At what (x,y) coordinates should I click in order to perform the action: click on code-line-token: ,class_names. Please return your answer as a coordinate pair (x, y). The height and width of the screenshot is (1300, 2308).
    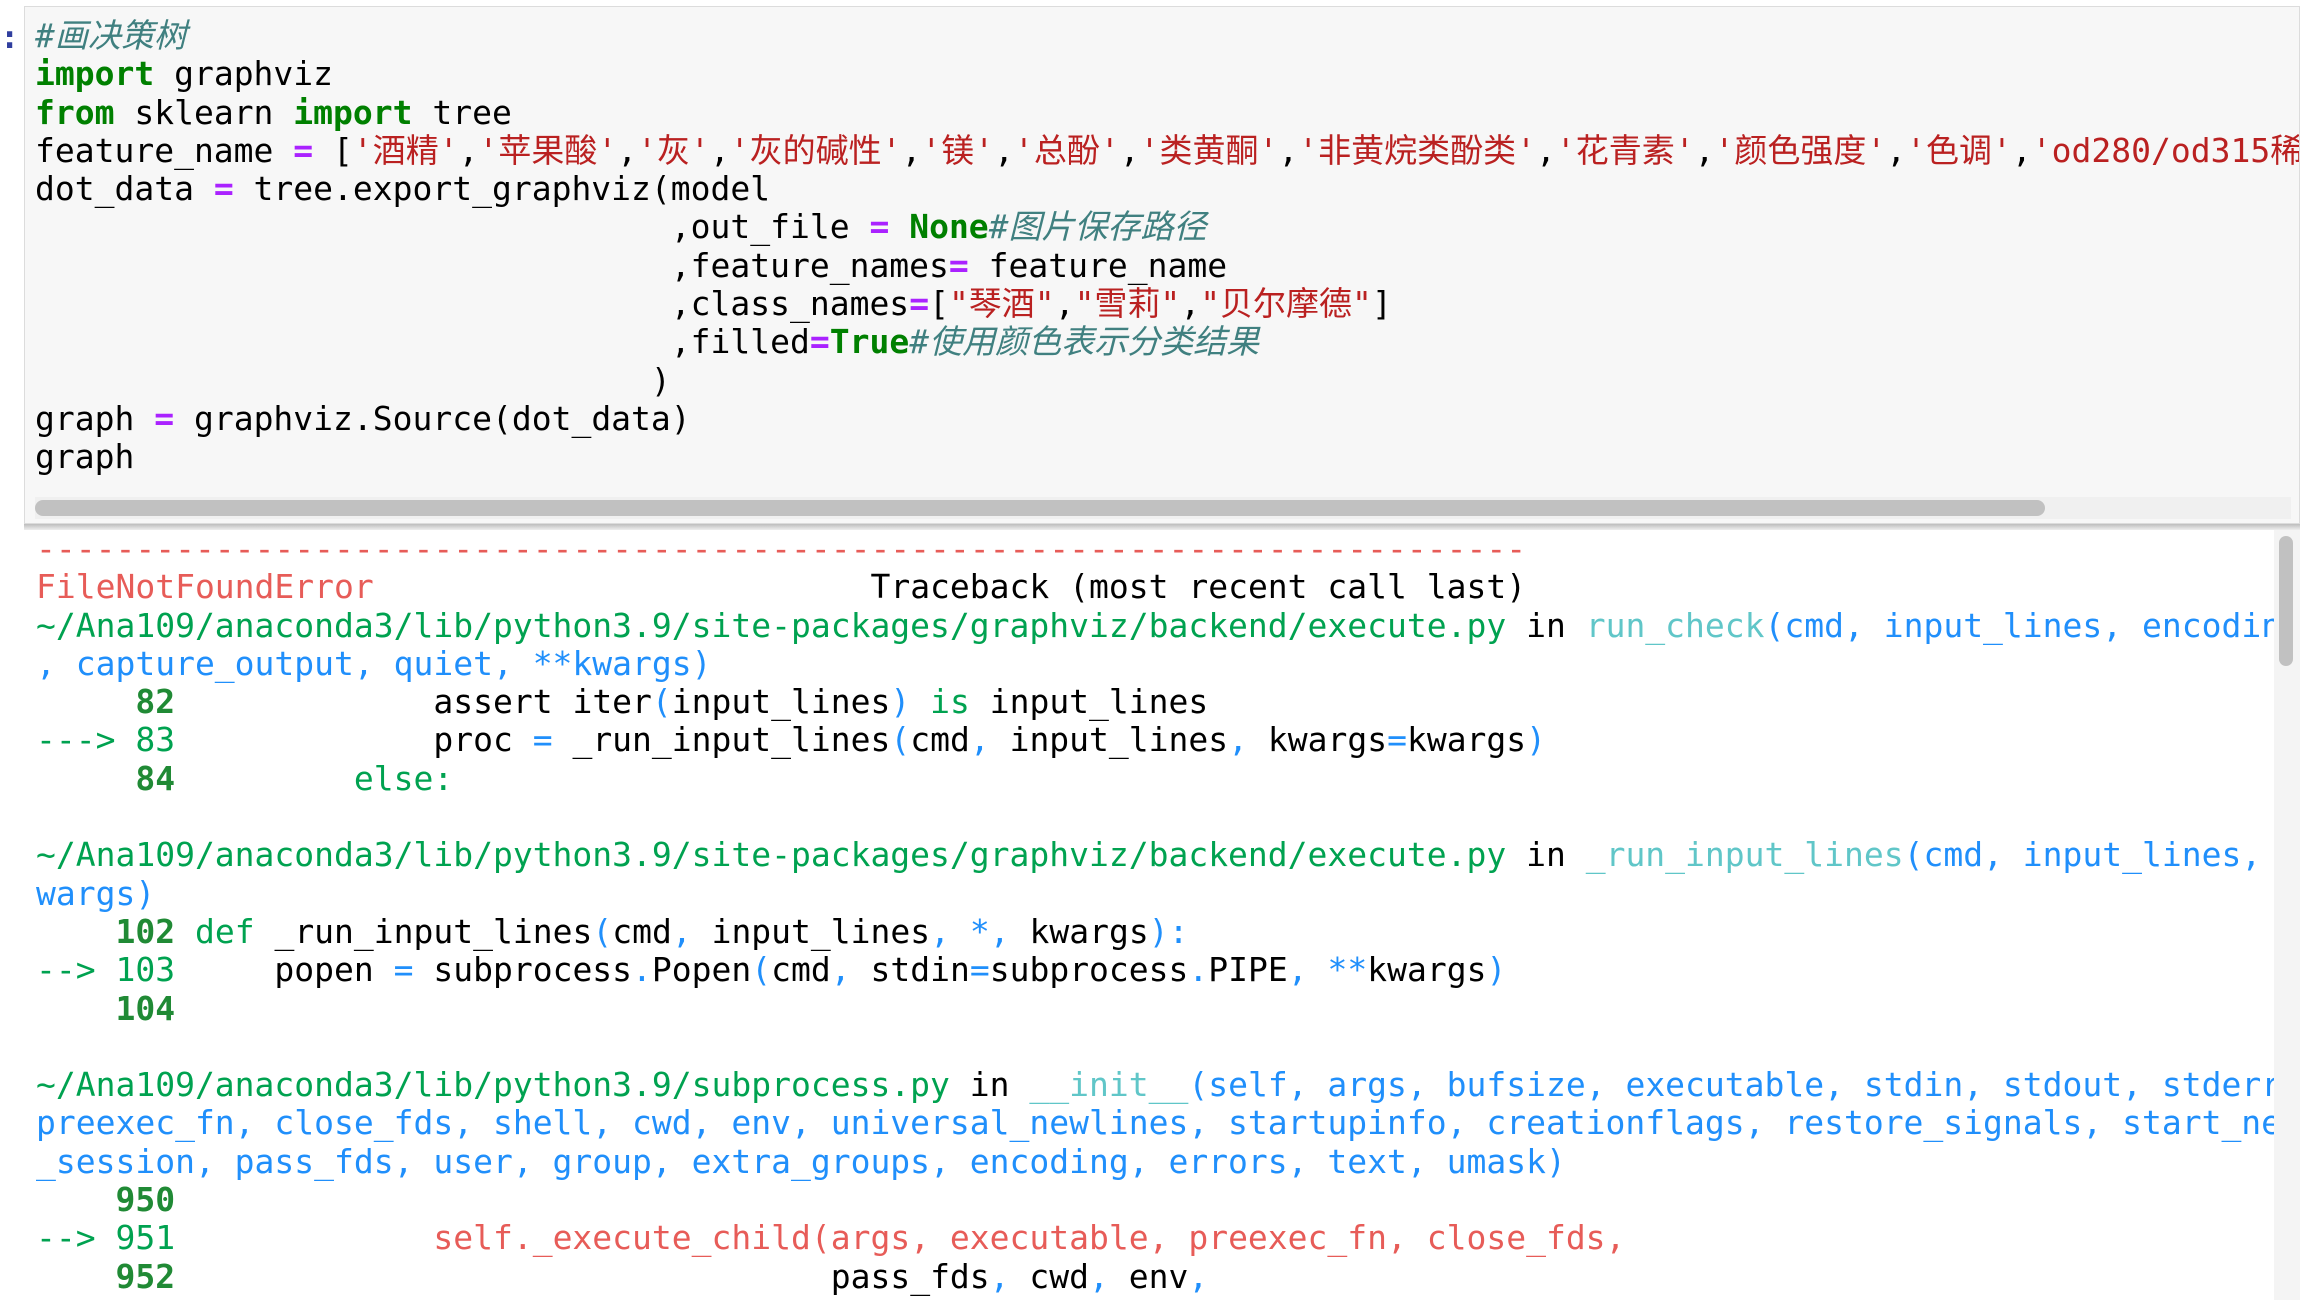
    Looking at the image, I should click on (472, 304).